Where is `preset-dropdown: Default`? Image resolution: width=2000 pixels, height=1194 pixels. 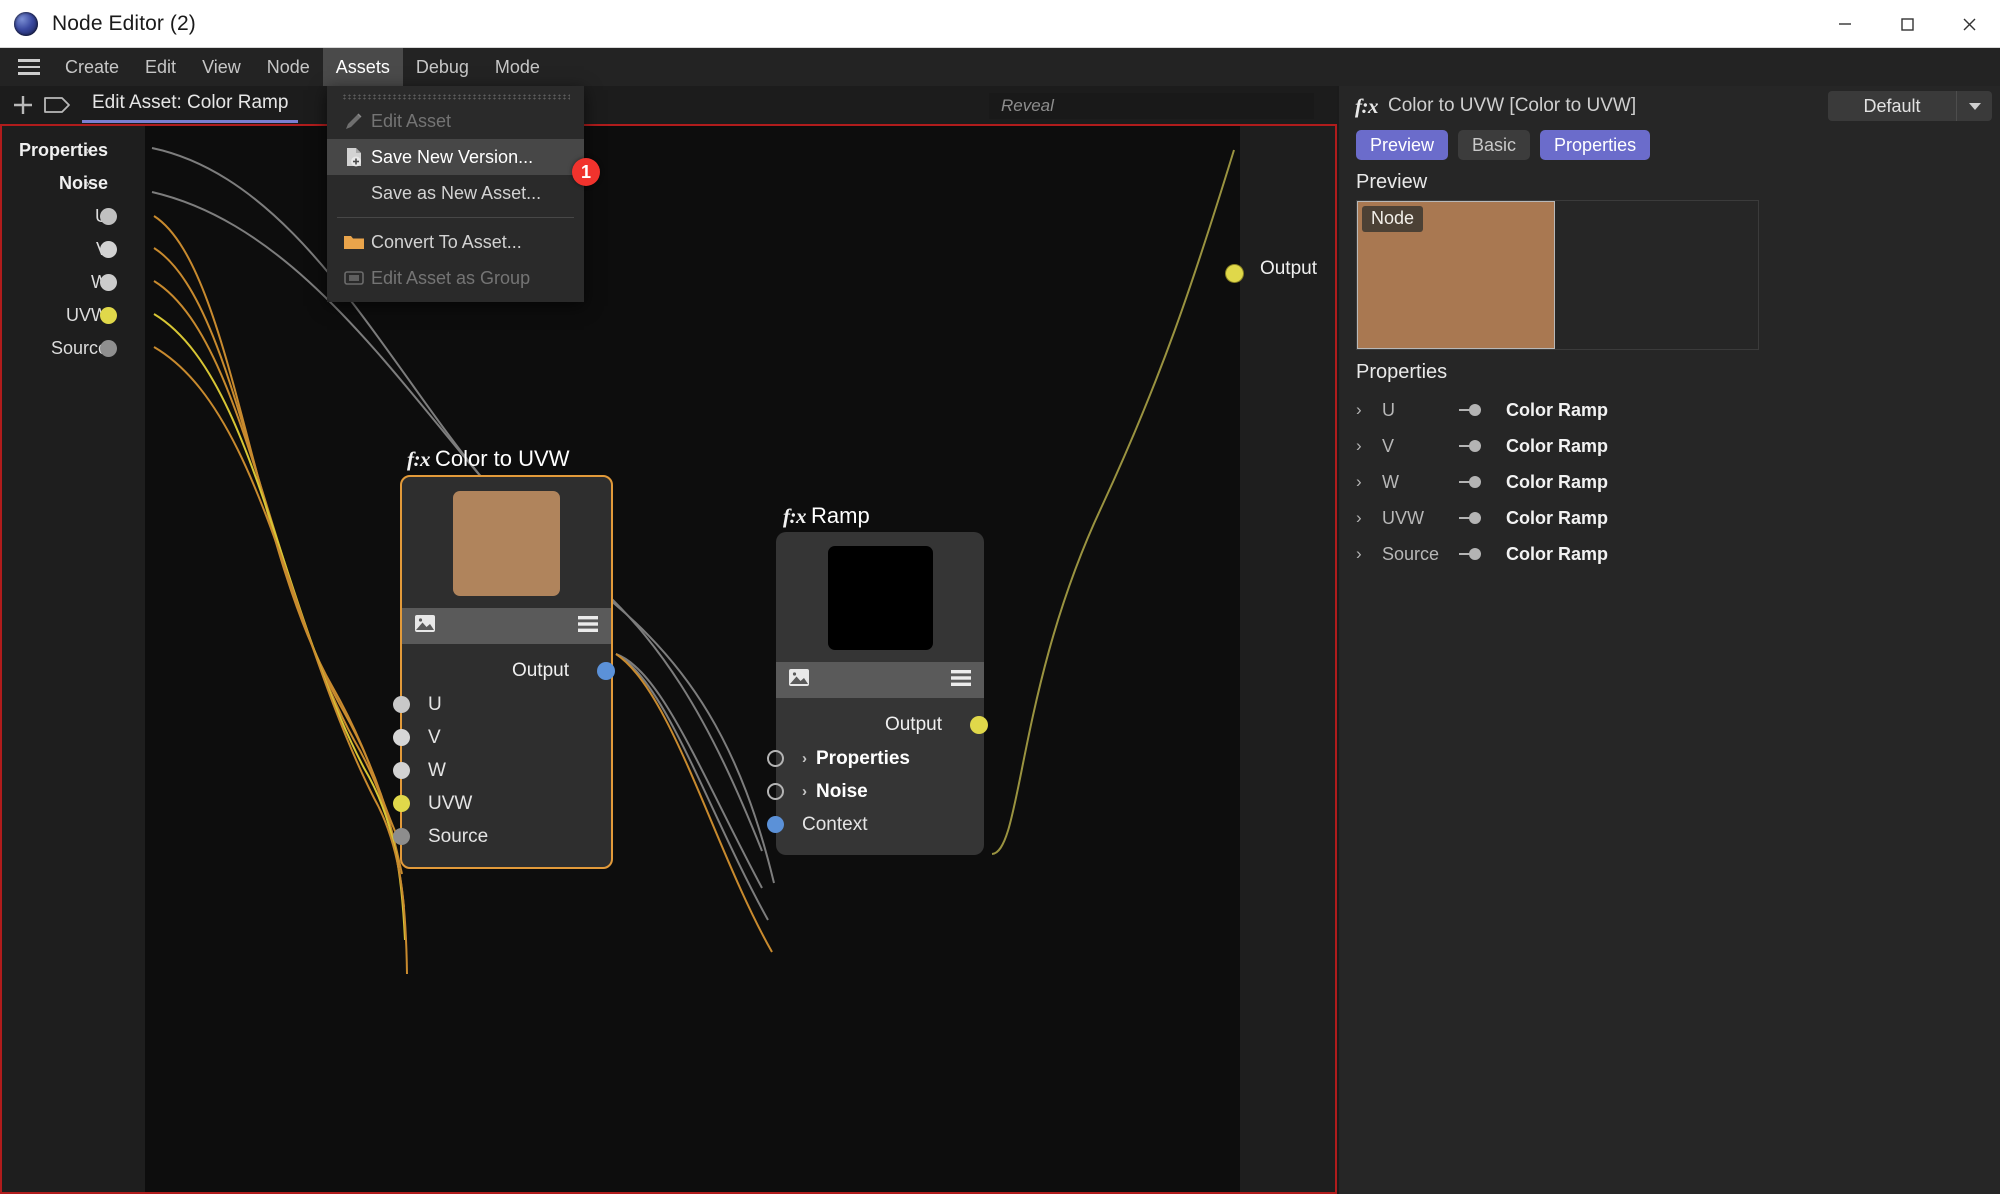
preset-dropdown: Default is located at coordinates (1910, 106).